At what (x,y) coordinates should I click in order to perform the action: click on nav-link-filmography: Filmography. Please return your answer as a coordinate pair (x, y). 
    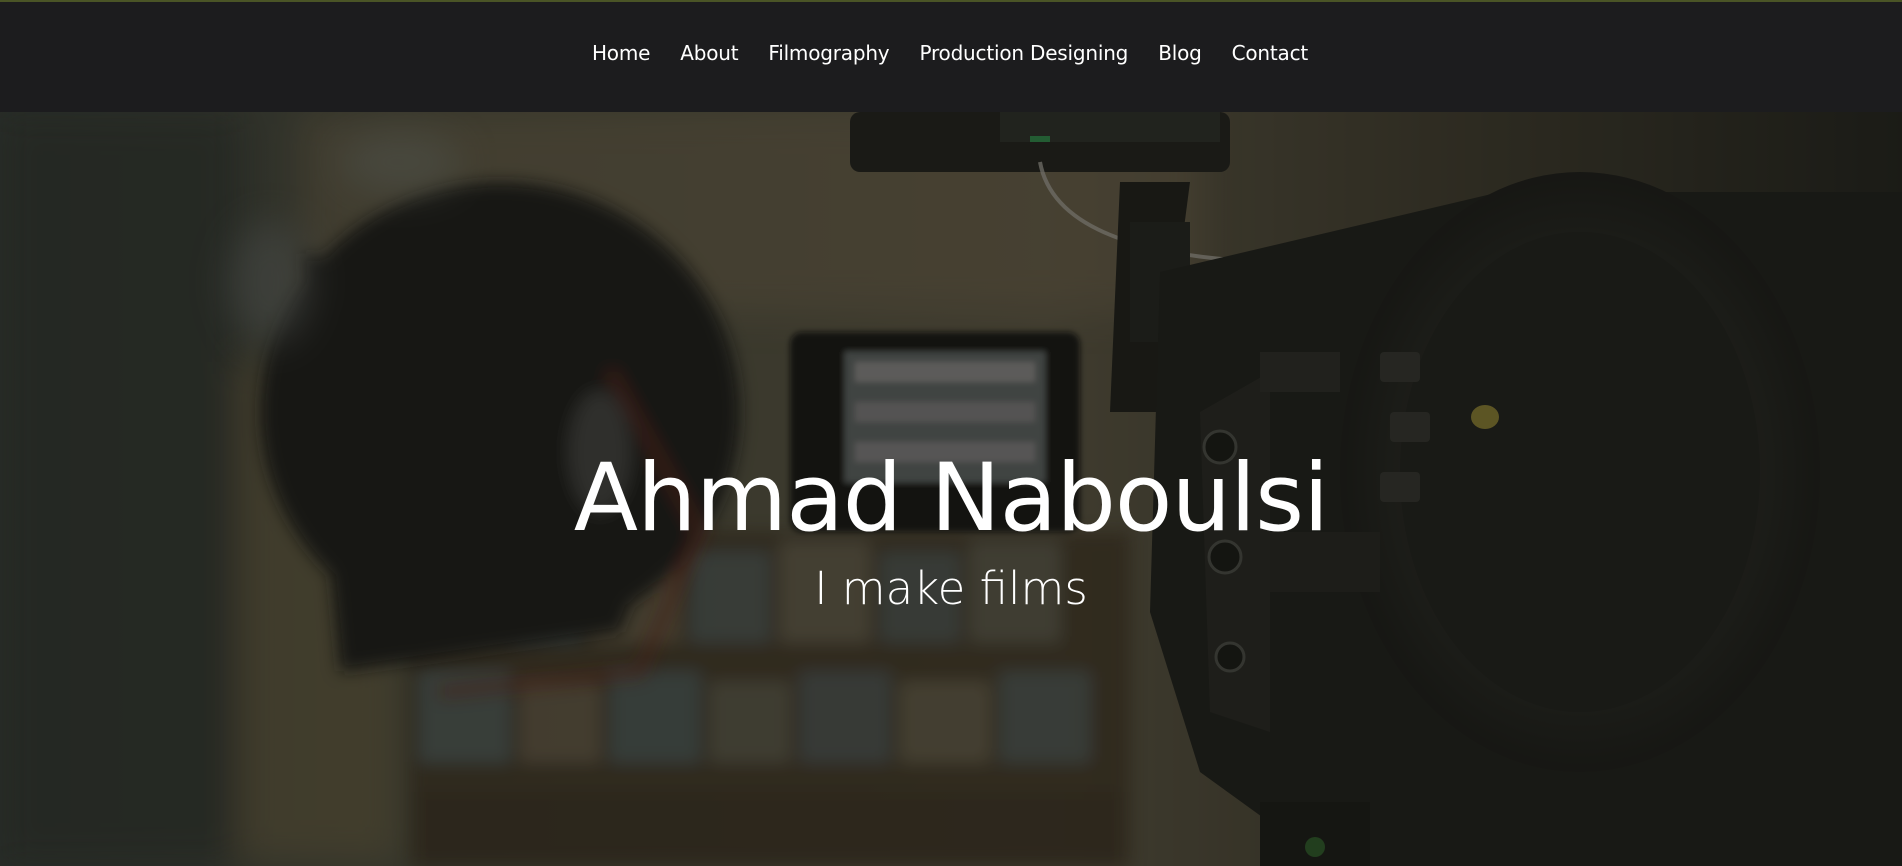
    Looking at the image, I should click on (828, 53).